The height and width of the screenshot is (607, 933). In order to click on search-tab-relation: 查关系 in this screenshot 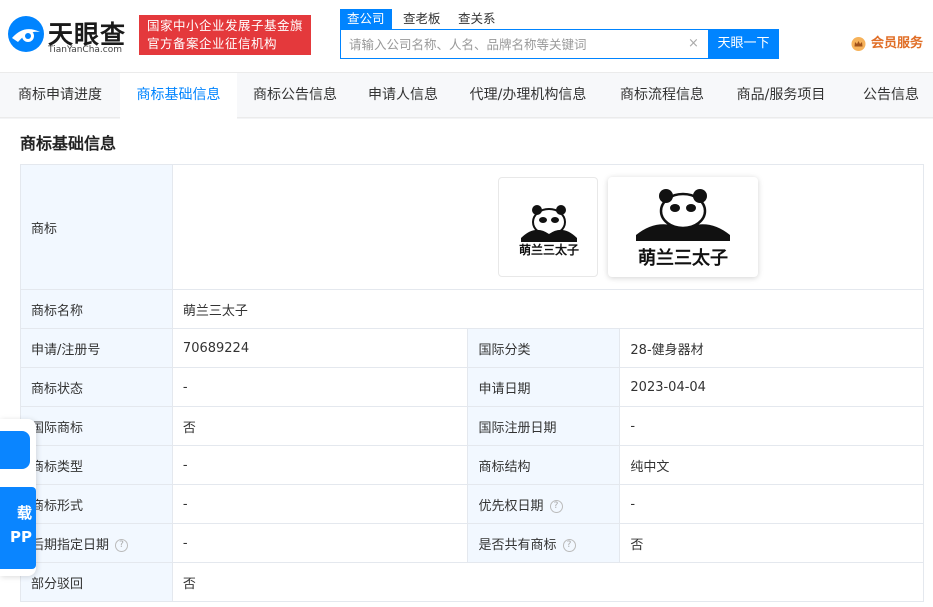, I will do `click(477, 19)`.